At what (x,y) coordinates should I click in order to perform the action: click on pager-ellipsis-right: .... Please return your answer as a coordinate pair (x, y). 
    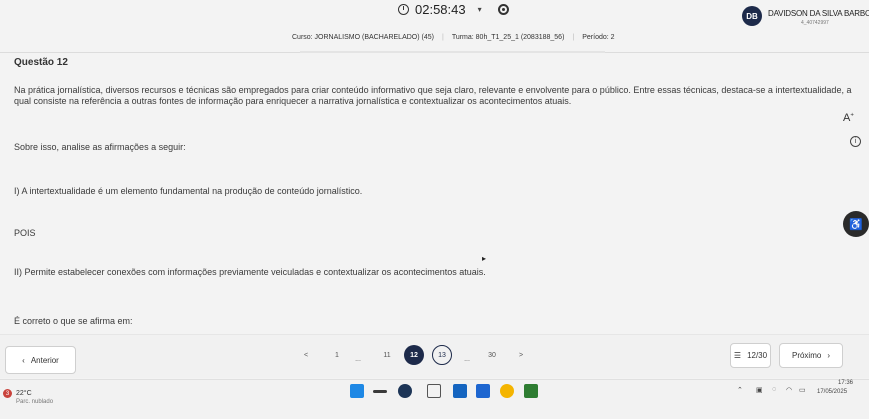
    Looking at the image, I should click on (467, 359).